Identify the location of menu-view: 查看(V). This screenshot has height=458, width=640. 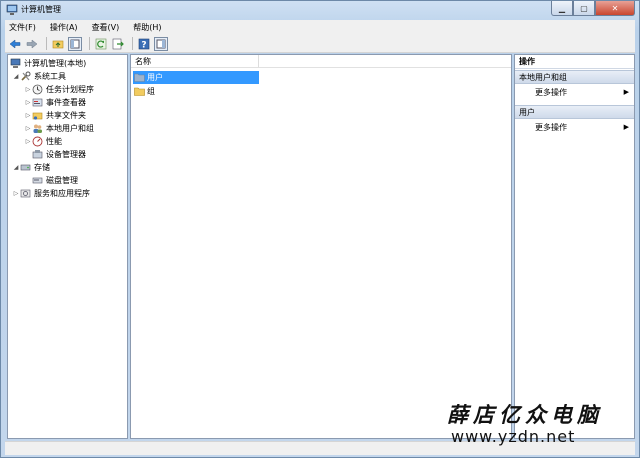
(106, 27).